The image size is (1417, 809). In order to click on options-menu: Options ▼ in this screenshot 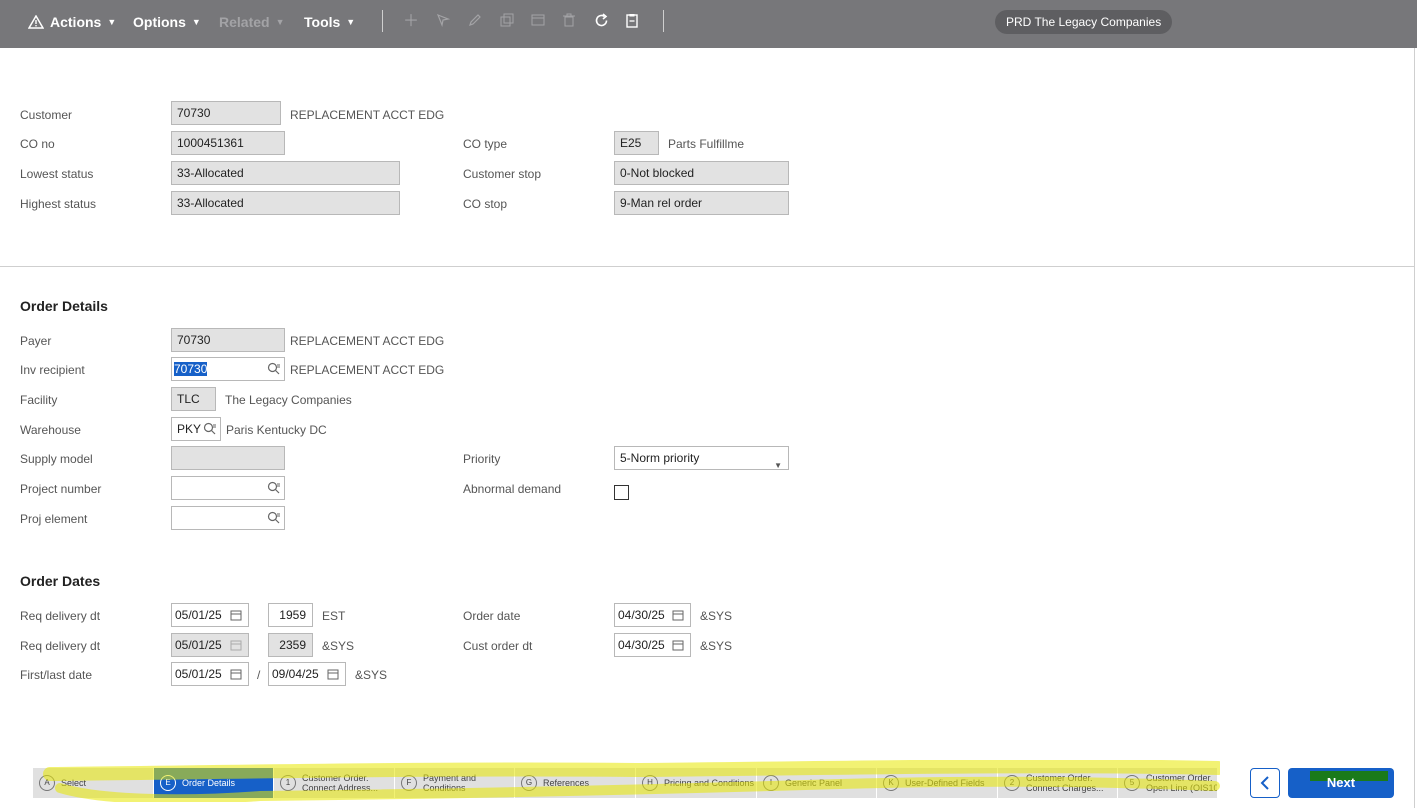, I will do `click(167, 22)`.